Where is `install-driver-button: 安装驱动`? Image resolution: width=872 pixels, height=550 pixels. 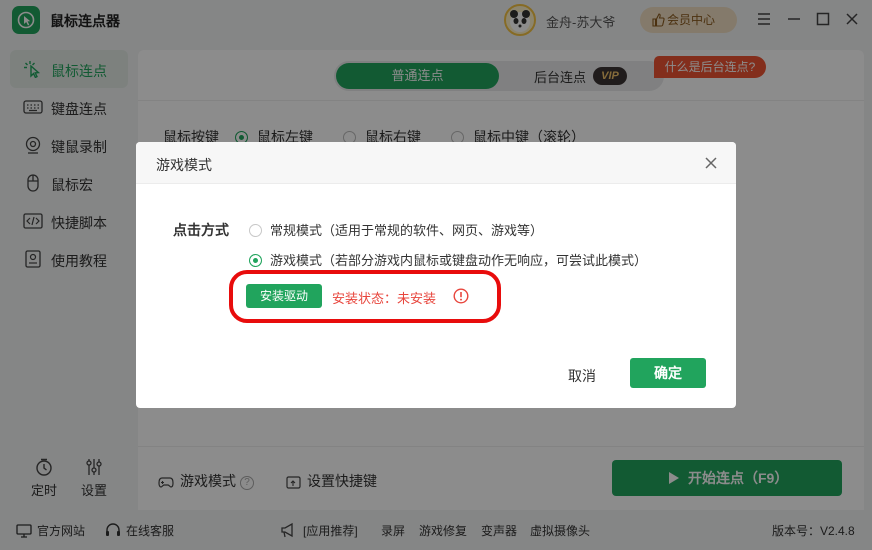
install-driver-button: 安装驱动 is located at coordinates (284, 296).